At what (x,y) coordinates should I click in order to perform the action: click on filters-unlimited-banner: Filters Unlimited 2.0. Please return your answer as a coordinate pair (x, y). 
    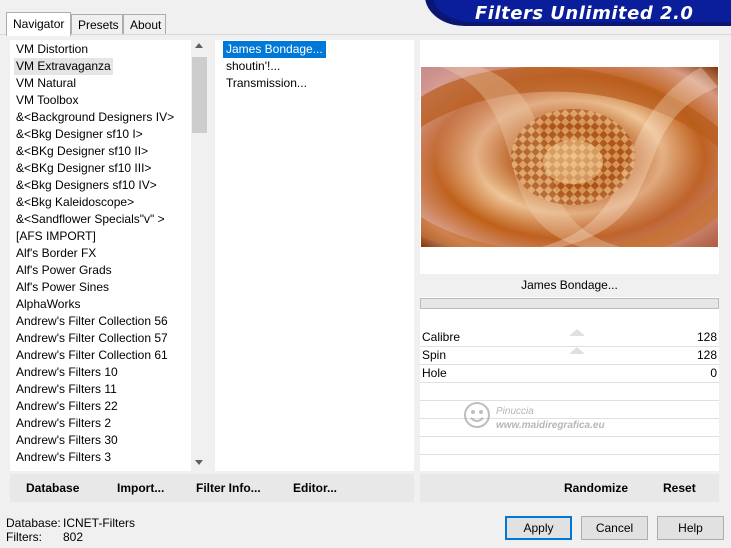
    Looking at the image, I should click on (578, 14).